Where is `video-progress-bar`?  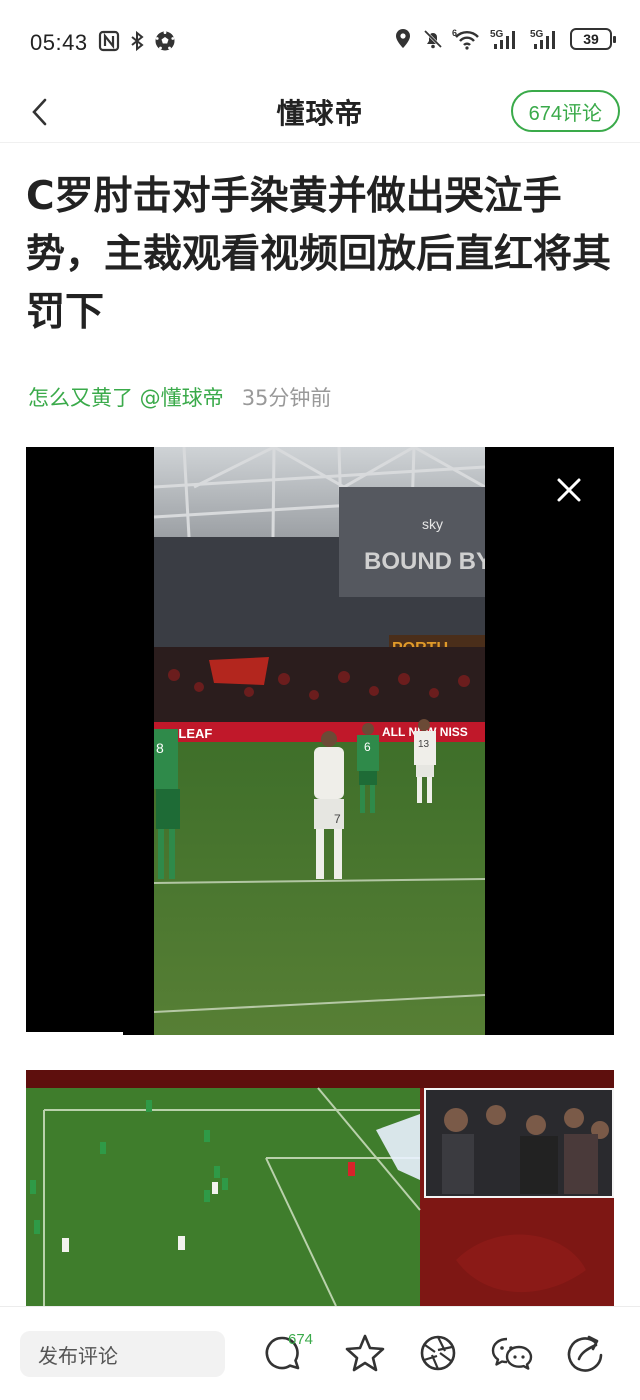 video-progress-bar is located at coordinates (74, 1033).